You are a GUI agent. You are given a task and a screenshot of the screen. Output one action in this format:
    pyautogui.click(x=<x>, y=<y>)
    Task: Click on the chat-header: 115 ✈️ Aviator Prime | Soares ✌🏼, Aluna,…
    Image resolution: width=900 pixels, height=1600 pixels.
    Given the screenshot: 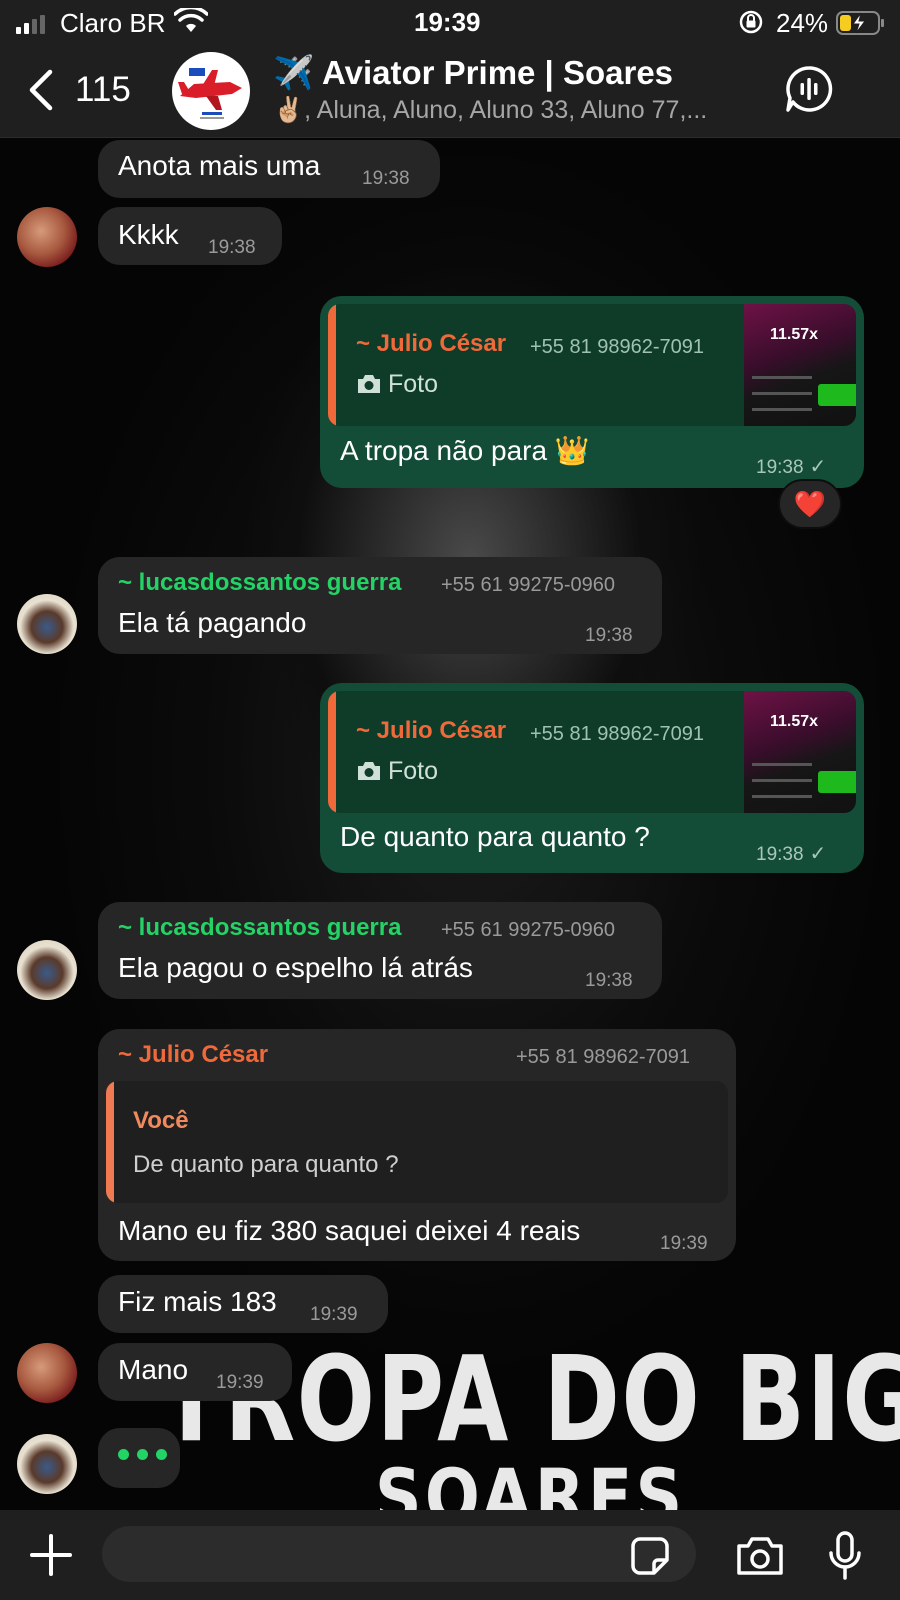 What is the action you would take?
    pyautogui.click(x=450, y=92)
    